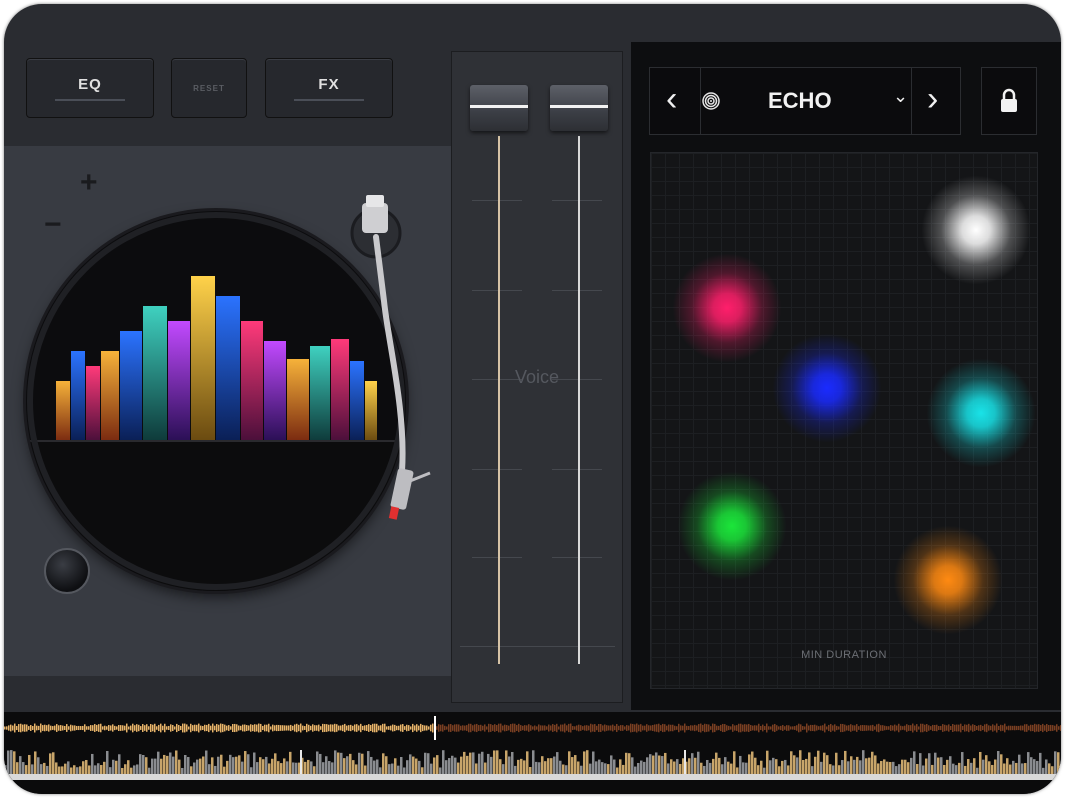 This screenshot has height=800, width=1067. Describe the element at coordinates (671, 99) in the screenshot. I see `chevron-left-icon: ‹` at that location.